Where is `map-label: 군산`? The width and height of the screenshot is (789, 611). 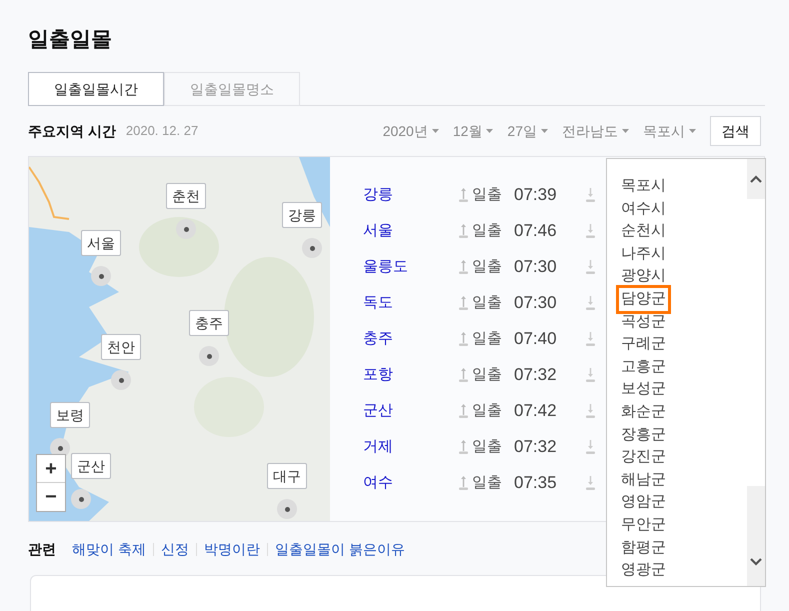 map-label: 군산 is located at coordinates (91, 466).